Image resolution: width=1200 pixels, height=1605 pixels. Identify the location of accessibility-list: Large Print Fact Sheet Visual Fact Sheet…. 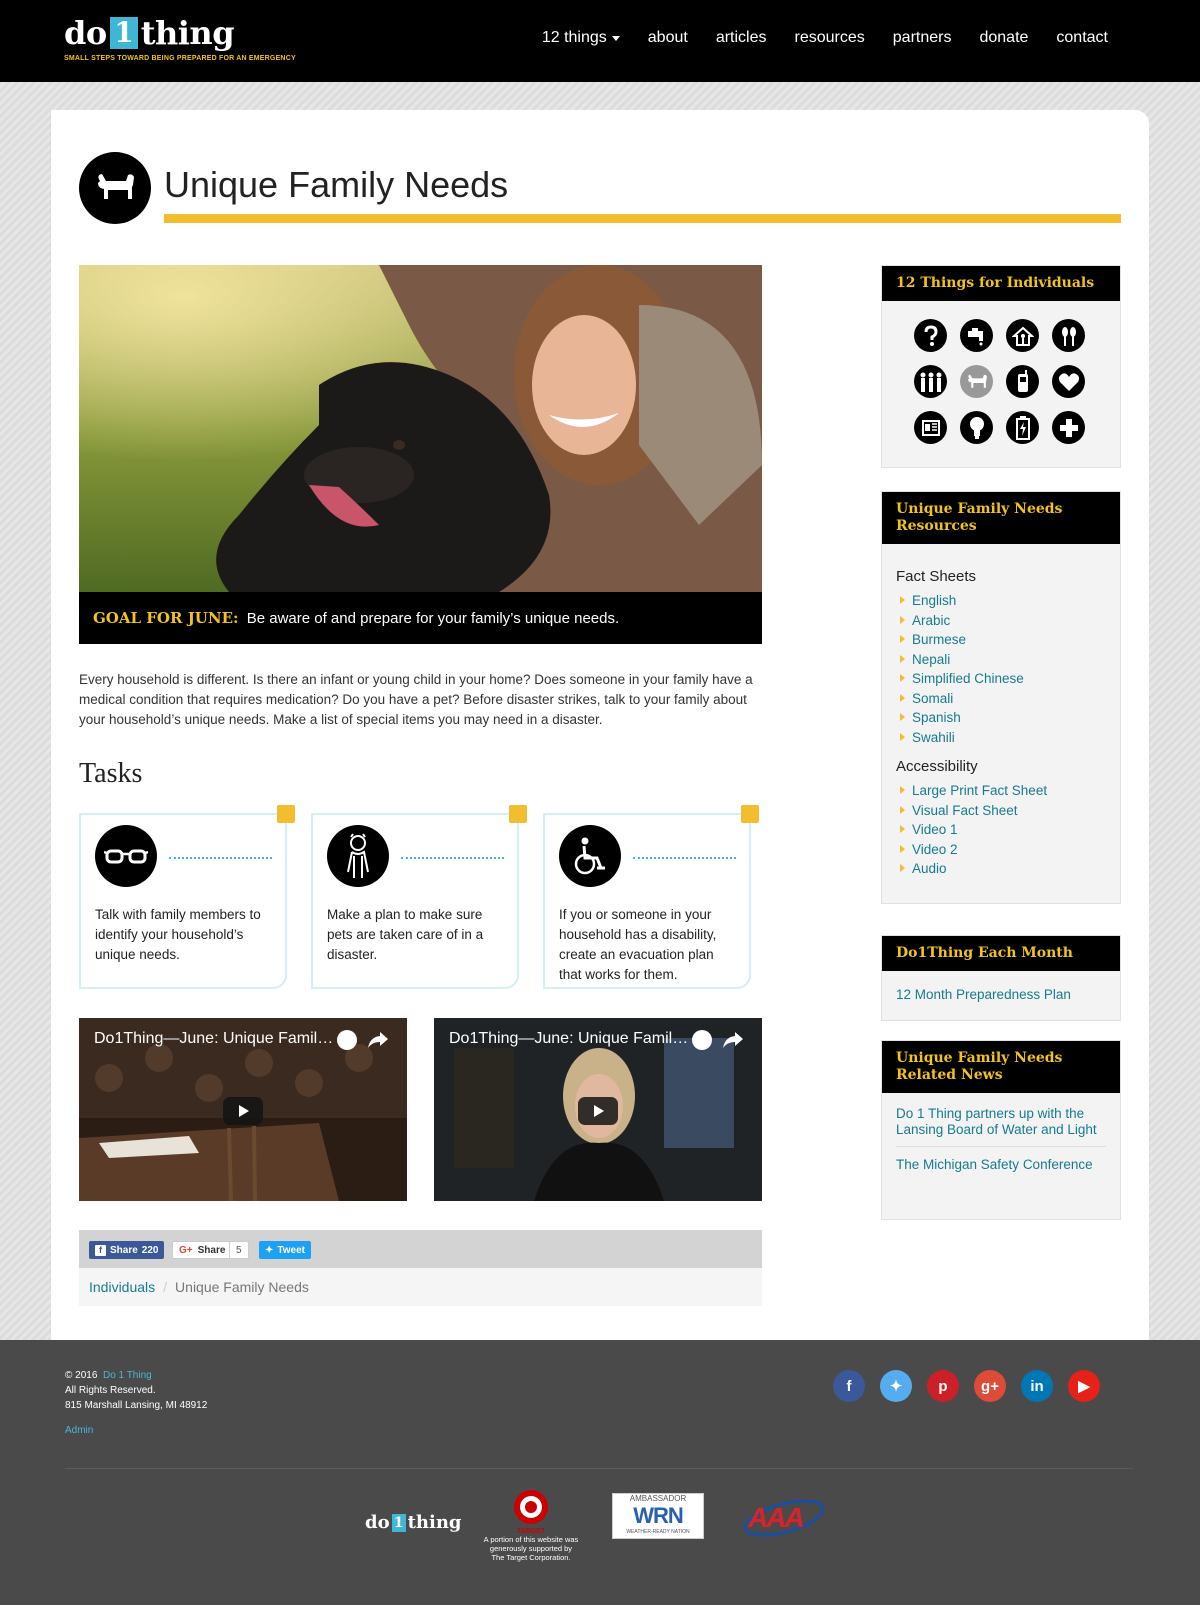
(1003, 830).